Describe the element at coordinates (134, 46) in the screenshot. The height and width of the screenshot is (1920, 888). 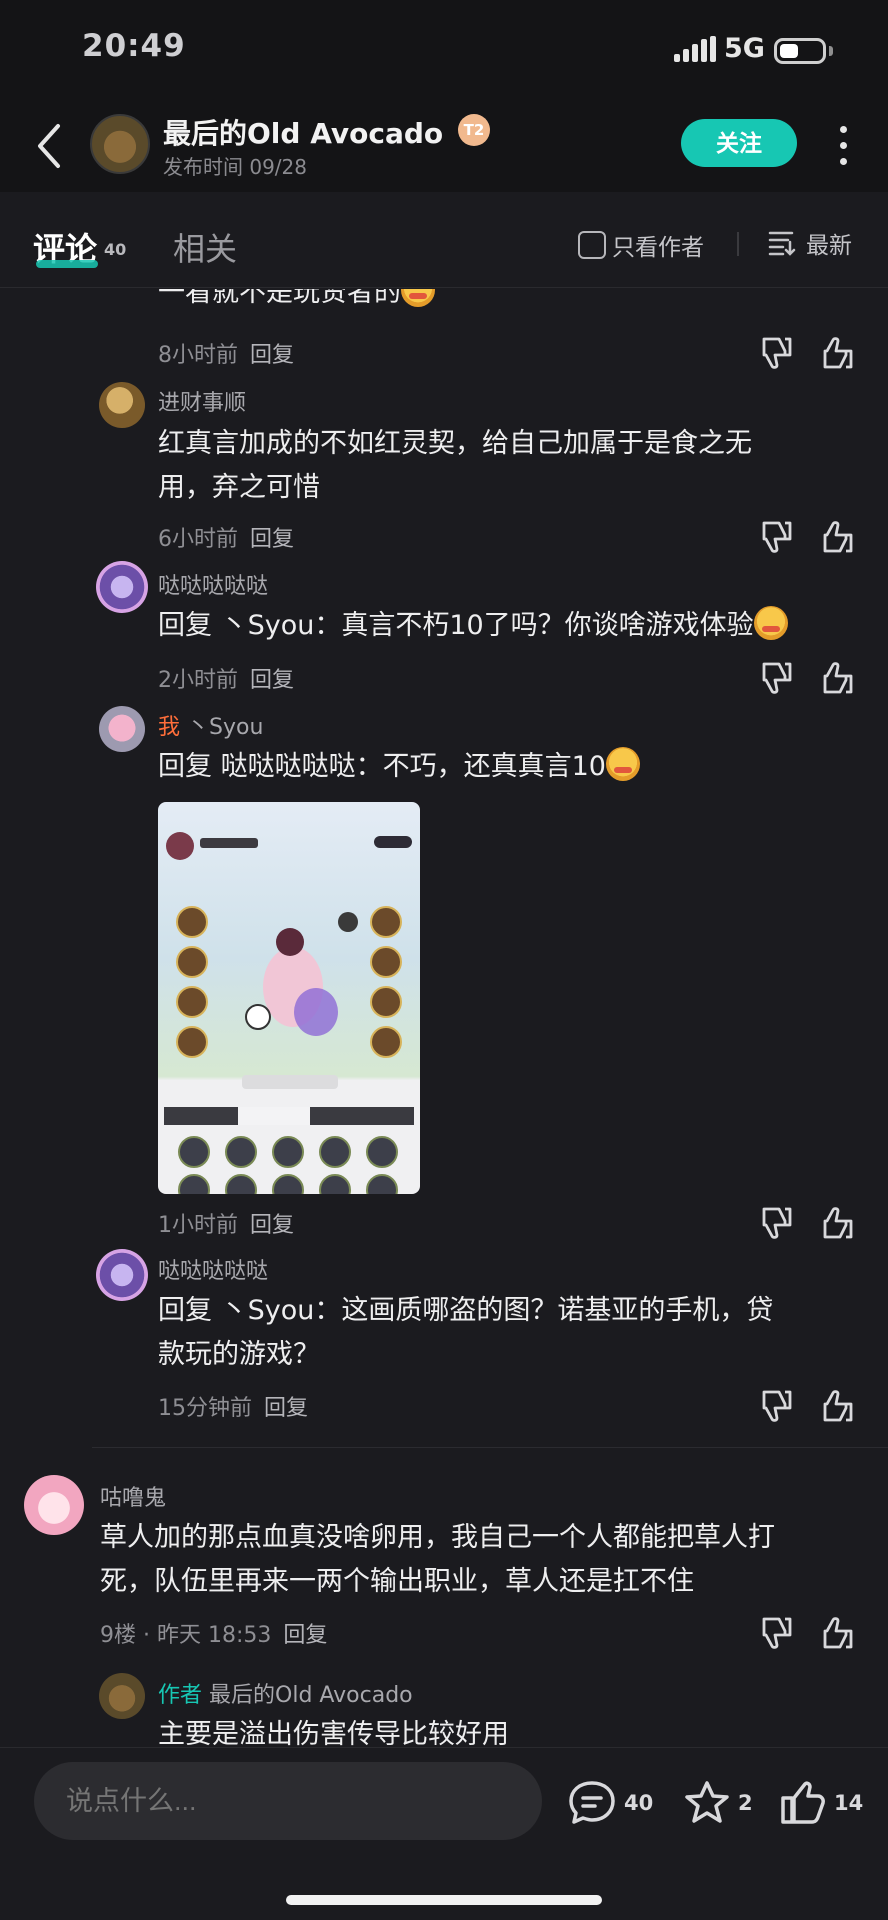
I see `status-time: 20:49` at that location.